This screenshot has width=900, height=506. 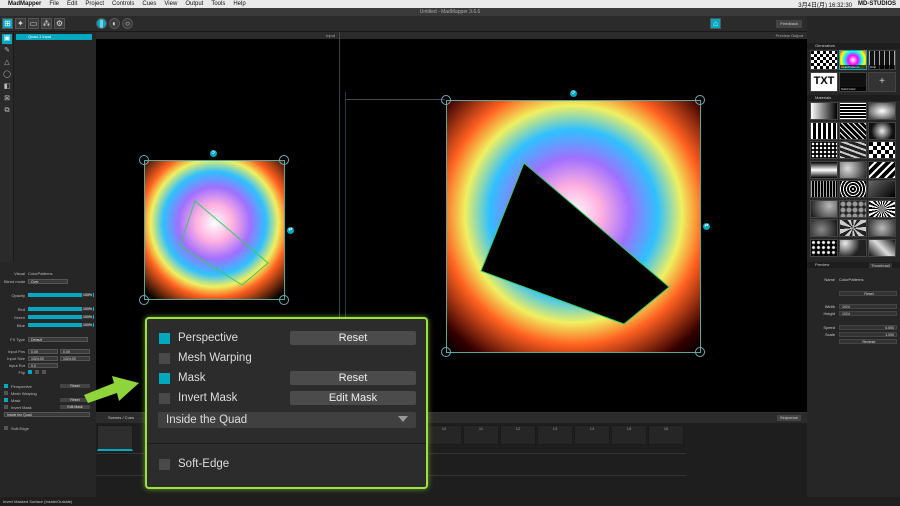 What do you see at coordinates (43, 365) in the screenshot?
I see `input-rot-field: 0.0` at bounding box center [43, 365].